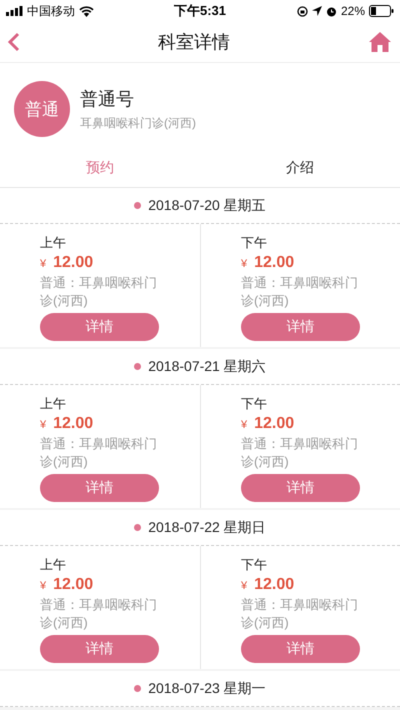 This screenshot has height=710, width=400. Describe the element at coordinates (352, 11) in the screenshot. I see `battery-percent: 22%` at that location.